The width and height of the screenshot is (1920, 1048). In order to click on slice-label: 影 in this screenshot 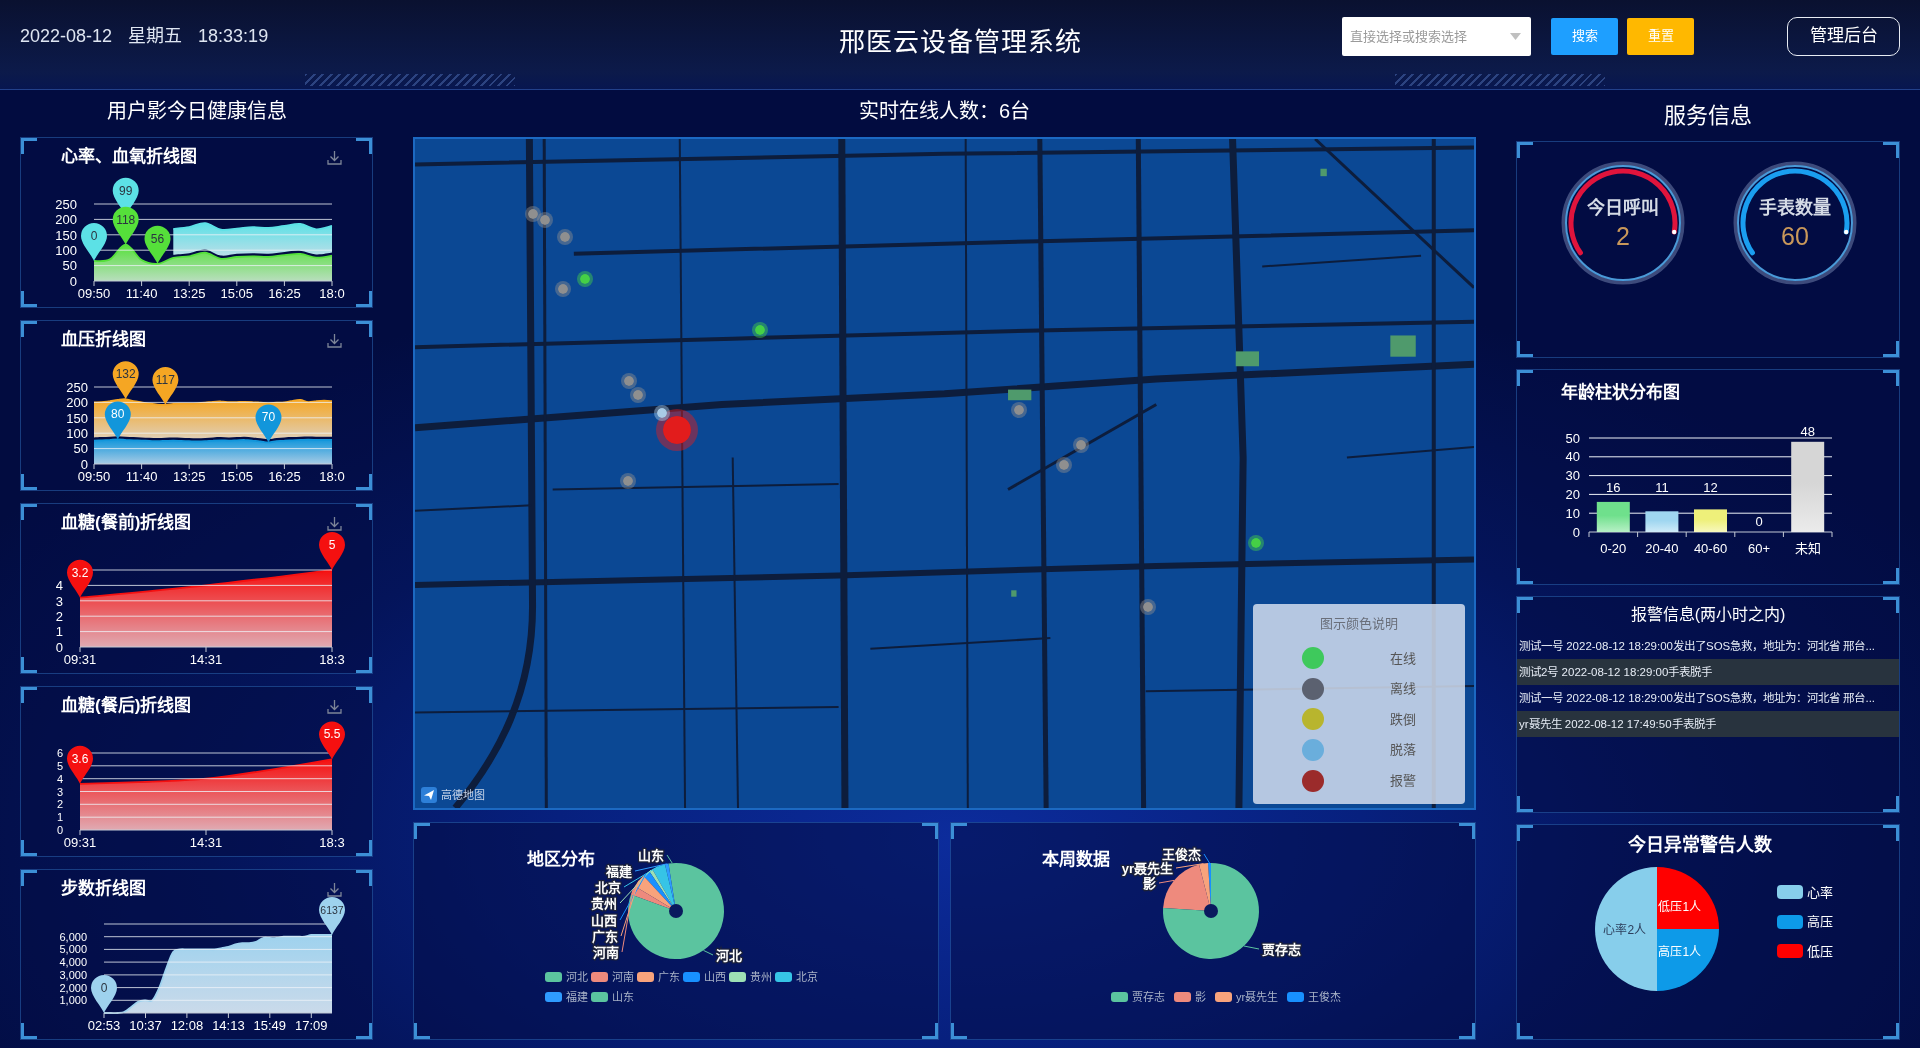, I will do `click(1149, 883)`.